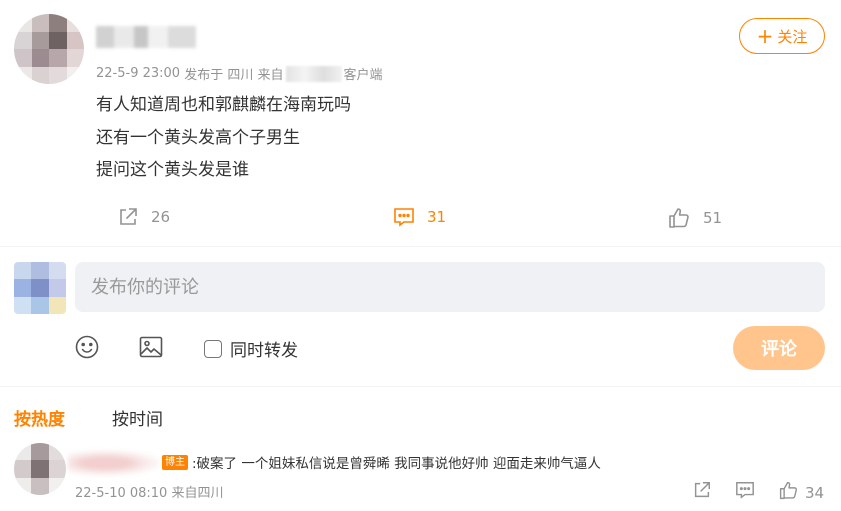 The image size is (841, 511). I want to click on post-meta: 22-5-9 23:00 发布于 四川 来自 客户端, so click(239, 73).